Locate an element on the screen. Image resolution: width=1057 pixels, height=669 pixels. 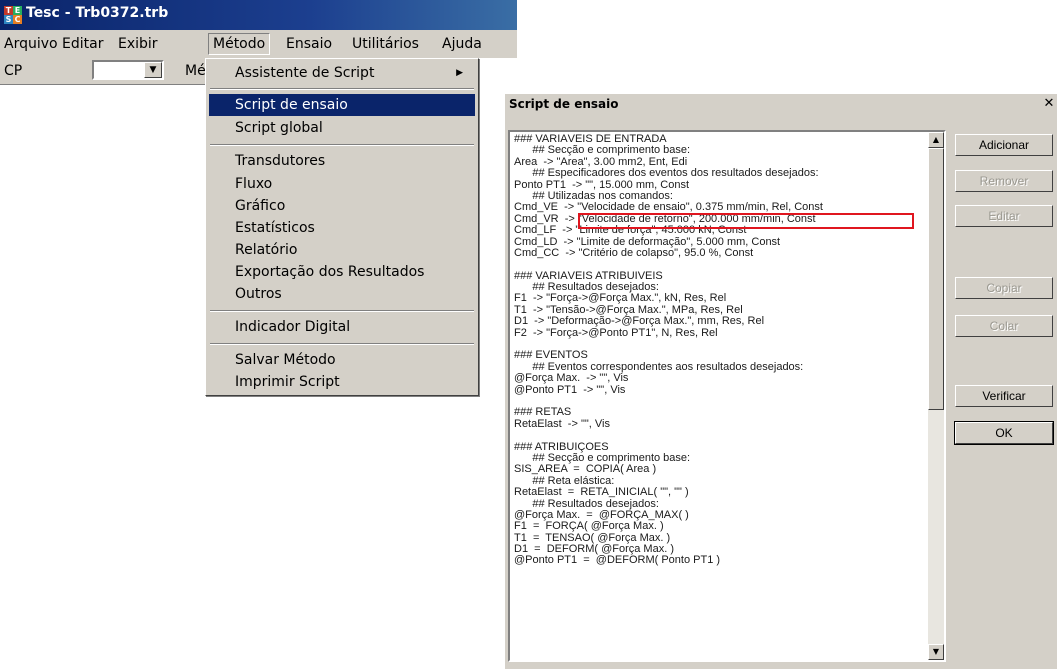
script-line: ### VARIÁVEIS ATRIBUÍVEIS is located at coordinates (588, 276).